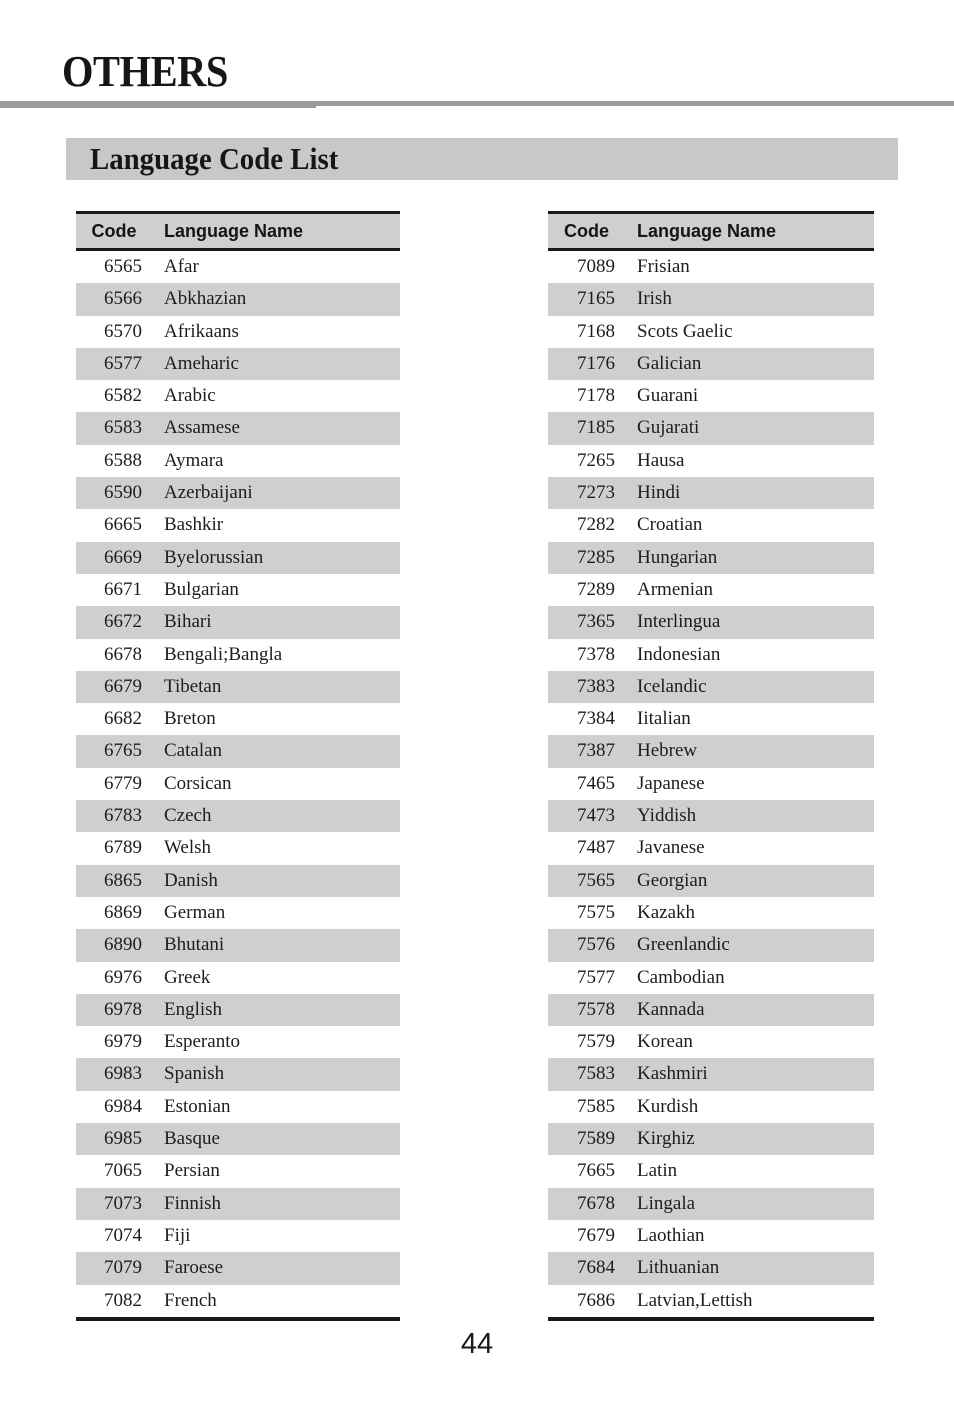 The width and height of the screenshot is (954, 1401). What do you see at coordinates (123, 331) in the screenshot?
I see `cell-code: 6570` at bounding box center [123, 331].